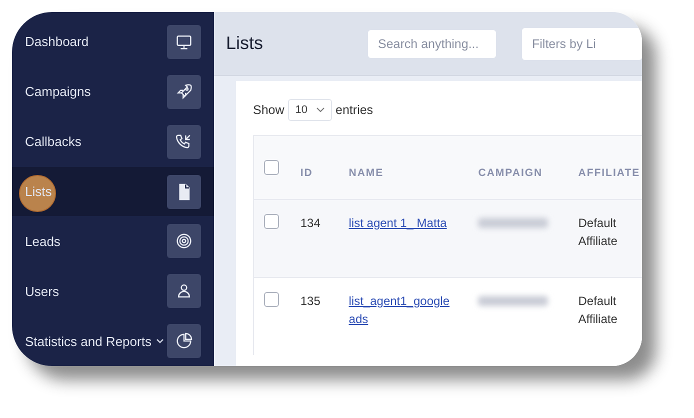  What do you see at coordinates (184, 191) in the screenshot?
I see `file-icon` at bounding box center [184, 191].